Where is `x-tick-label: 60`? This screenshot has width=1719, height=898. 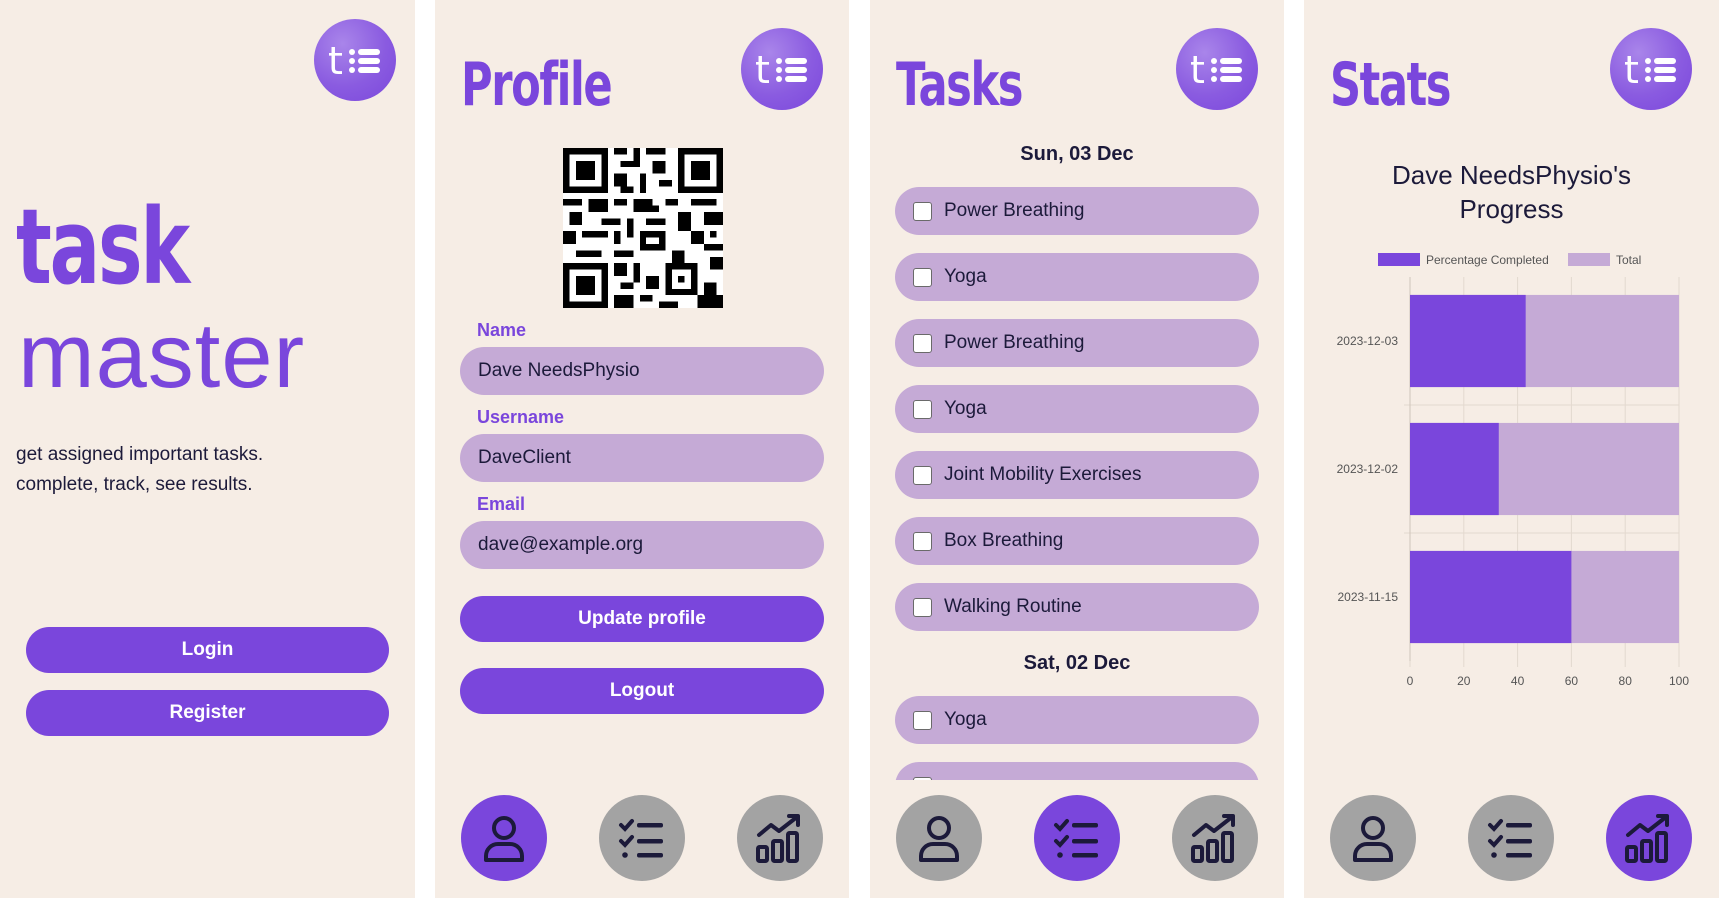 x-tick-label: 60 is located at coordinates (1572, 681).